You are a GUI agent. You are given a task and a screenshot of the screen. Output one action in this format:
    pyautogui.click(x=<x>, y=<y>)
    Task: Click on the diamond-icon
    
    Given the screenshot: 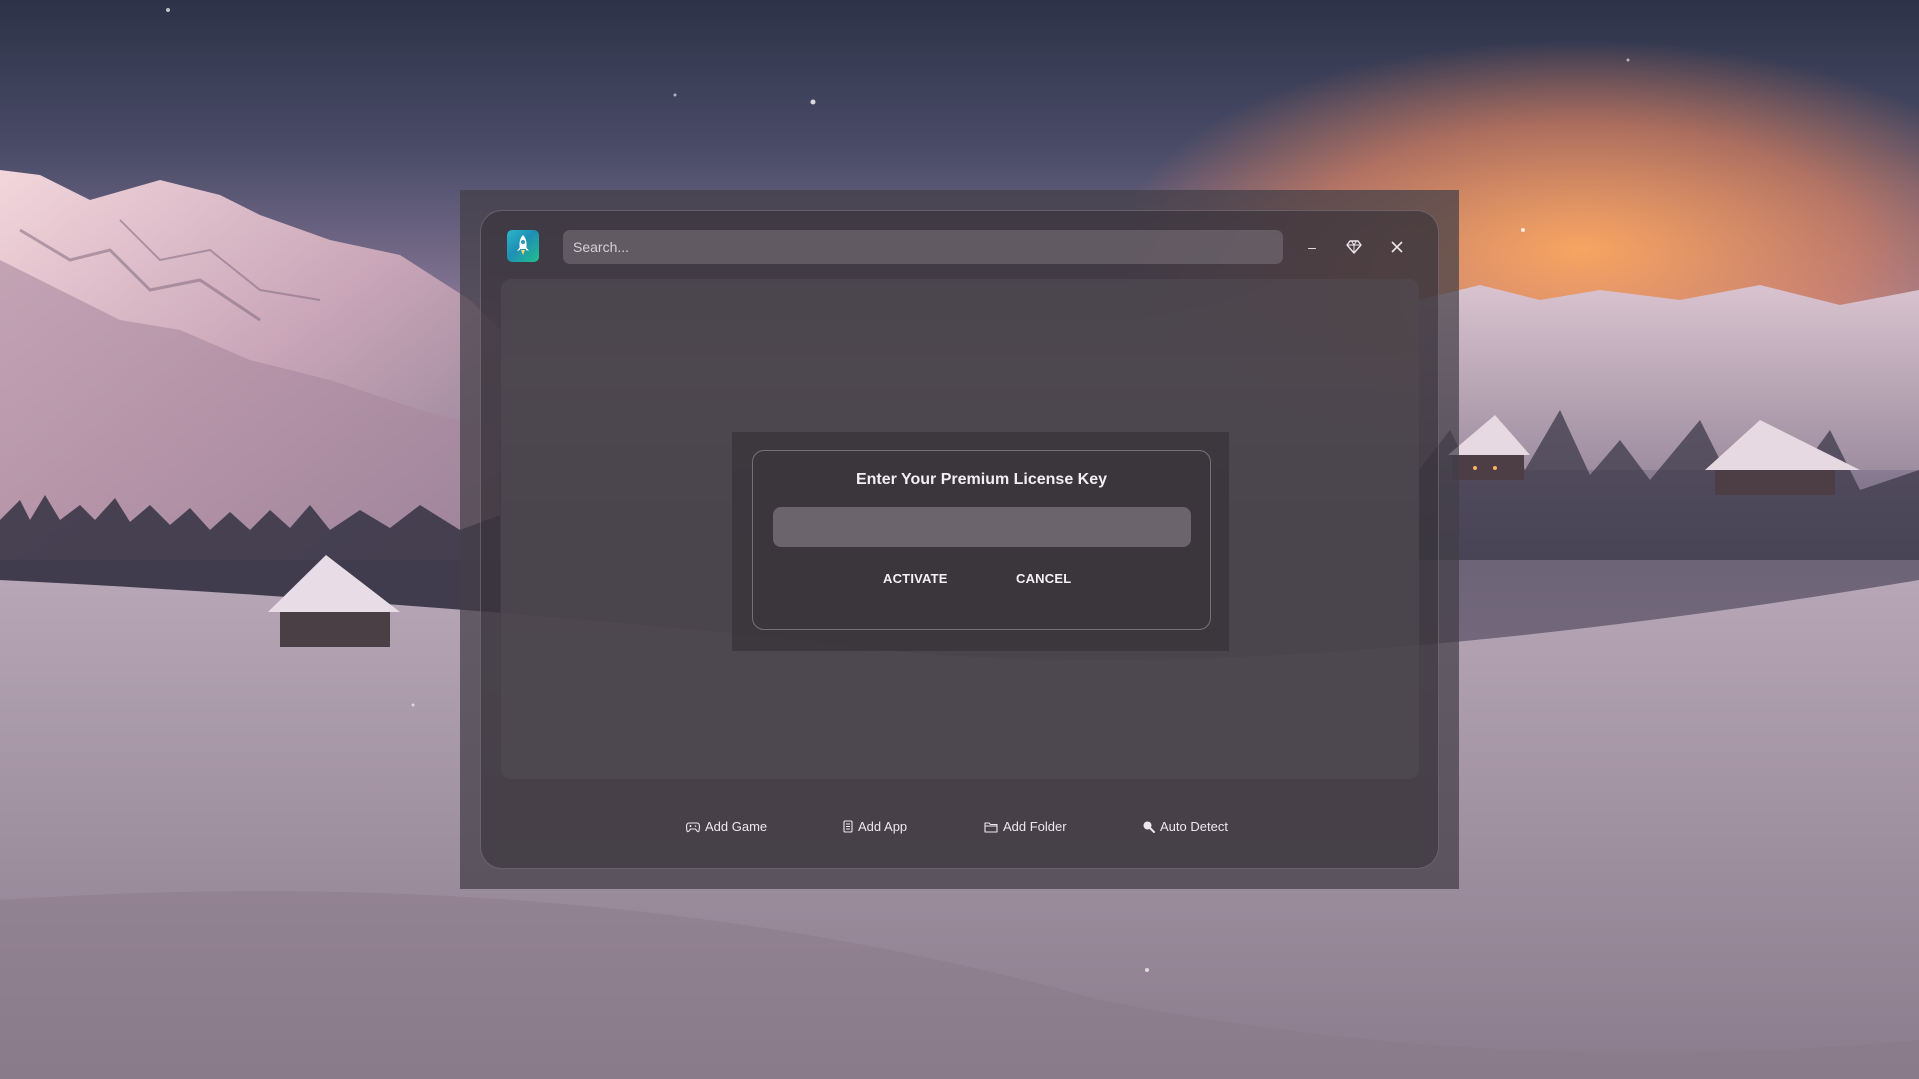 What is the action you would take?
    pyautogui.click(x=1354, y=247)
    